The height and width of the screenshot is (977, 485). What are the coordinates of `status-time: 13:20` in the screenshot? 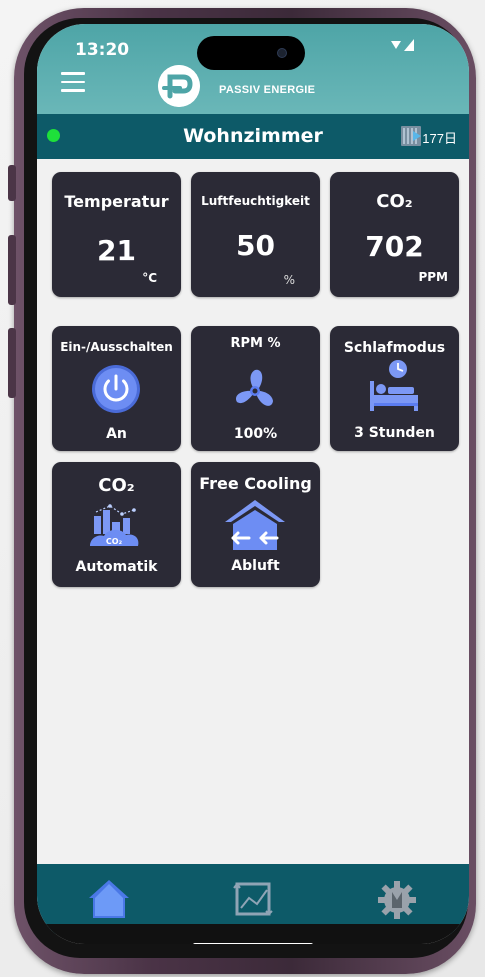 It's located at (102, 50).